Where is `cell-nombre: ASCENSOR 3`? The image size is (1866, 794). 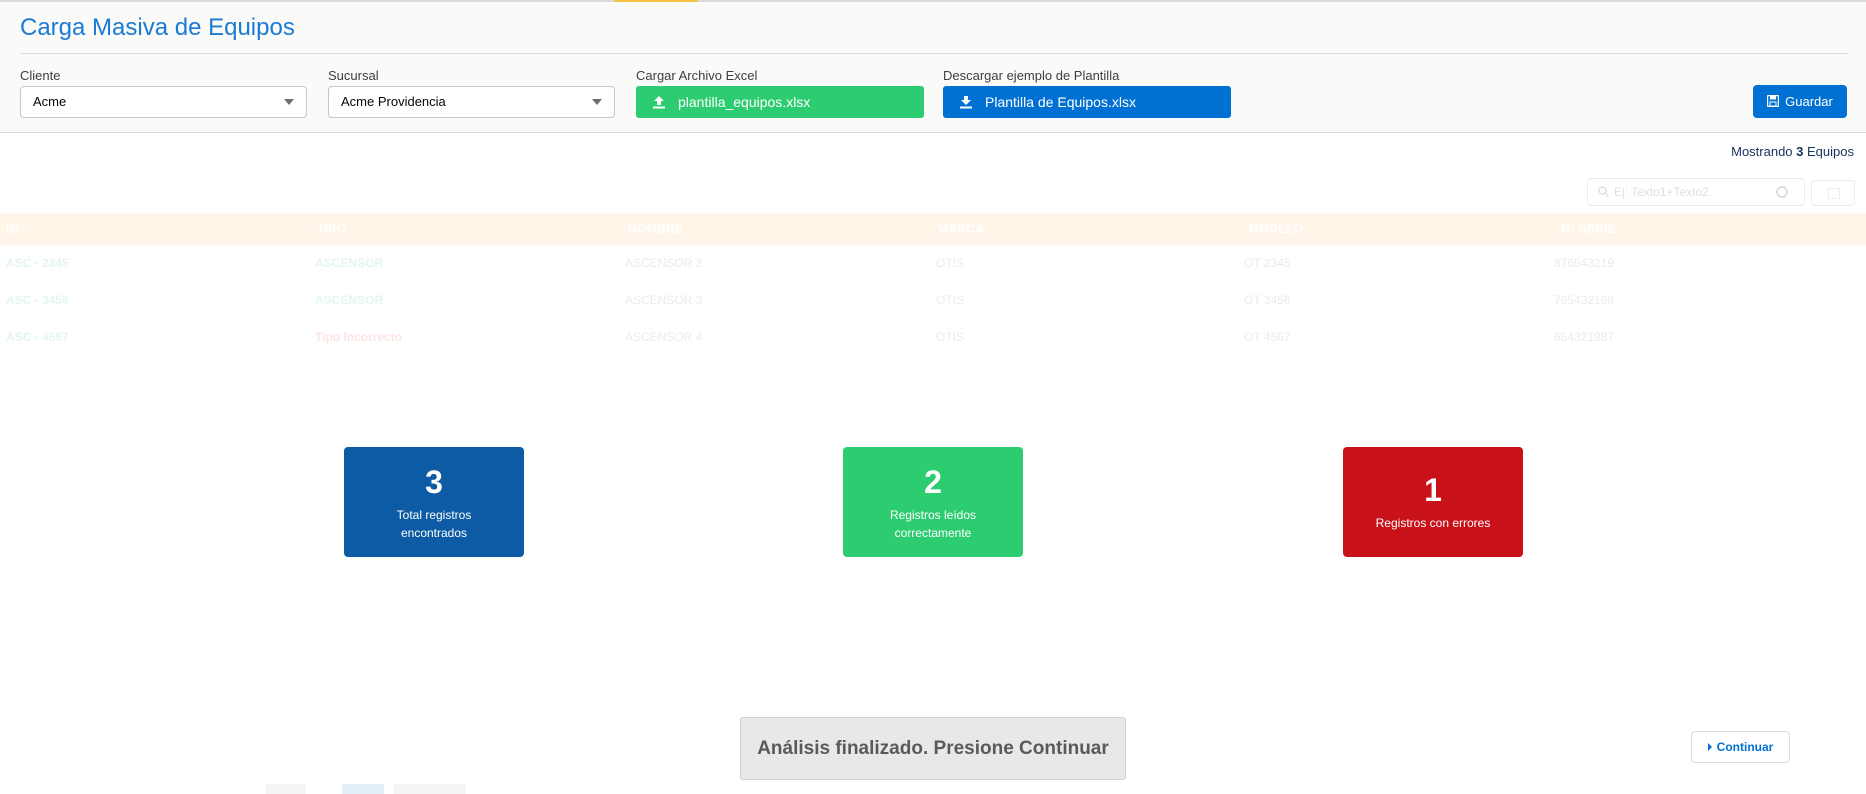
cell-nombre: ASCENSOR 3 is located at coordinates (664, 300).